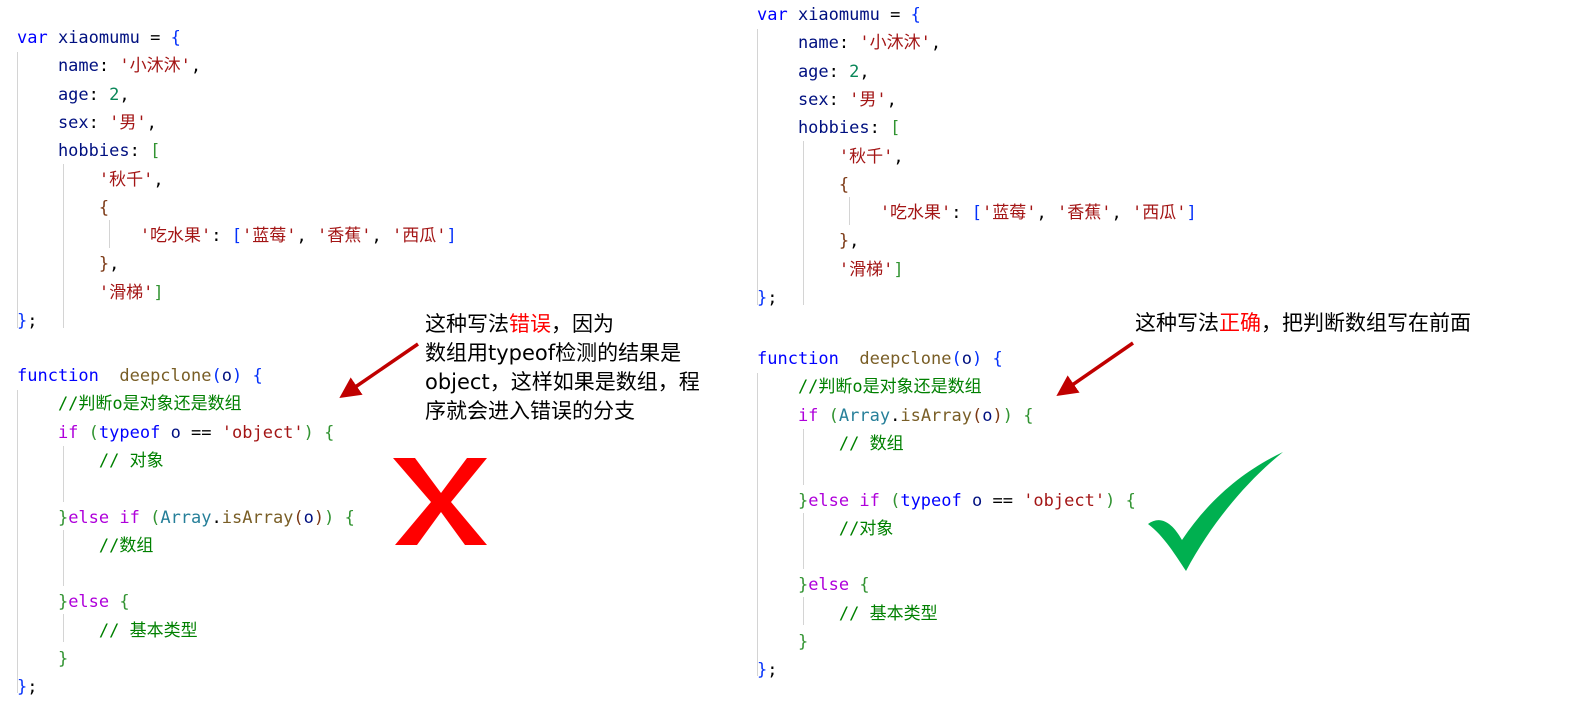 The width and height of the screenshot is (1590, 727). Describe the element at coordinates (1095, 368) in the screenshot. I see `right-arrow-icon` at that location.